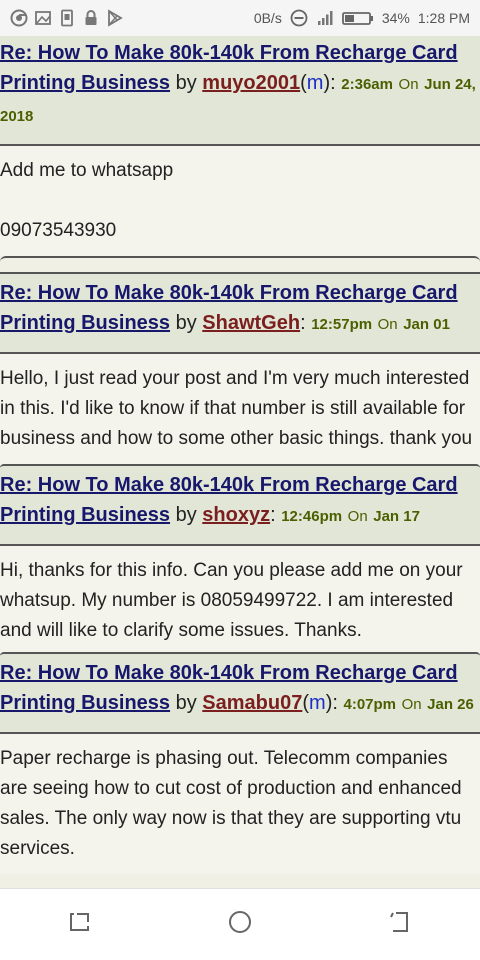 The width and height of the screenshot is (480, 960). Describe the element at coordinates (19, 18) in the screenshot. I see `chrome-icon` at that location.